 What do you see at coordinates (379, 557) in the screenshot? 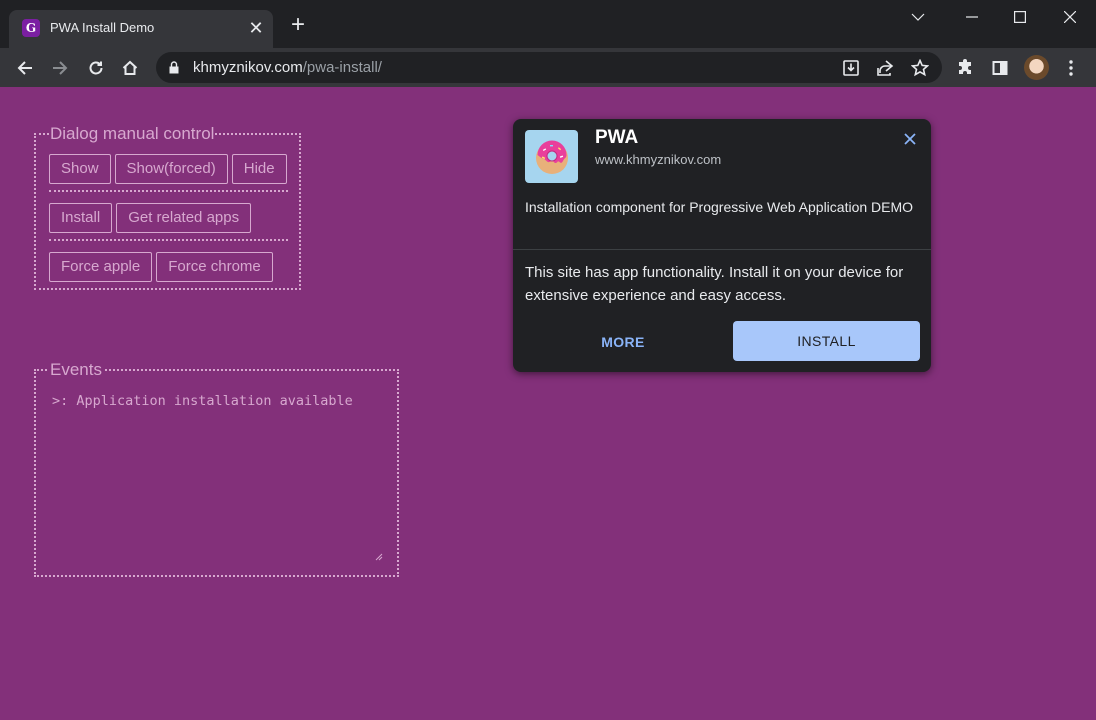
I see `resize-handle-icon` at bounding box center [379, 557].